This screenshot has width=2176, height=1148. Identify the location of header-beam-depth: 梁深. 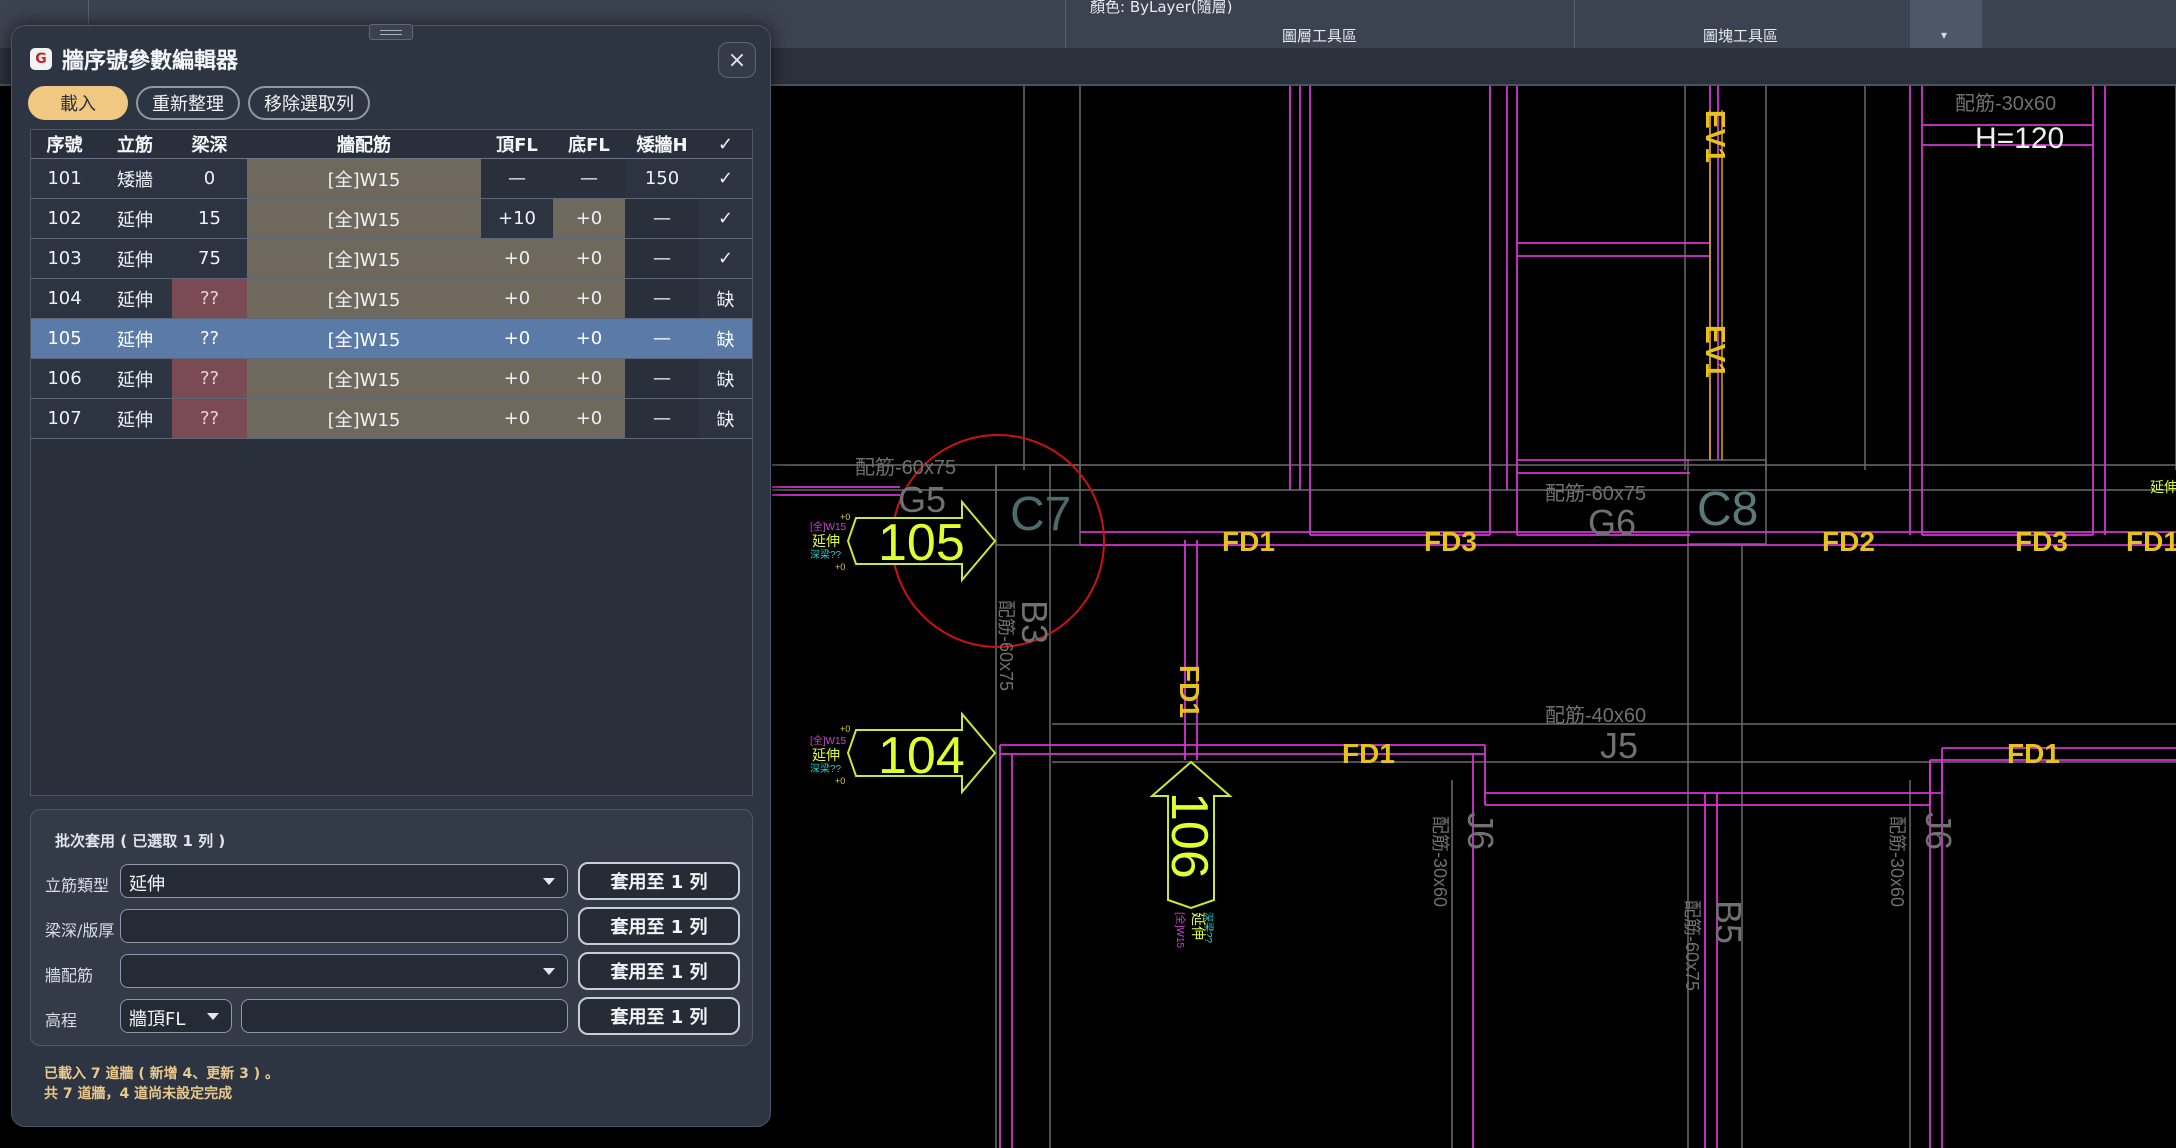
(209, 144).